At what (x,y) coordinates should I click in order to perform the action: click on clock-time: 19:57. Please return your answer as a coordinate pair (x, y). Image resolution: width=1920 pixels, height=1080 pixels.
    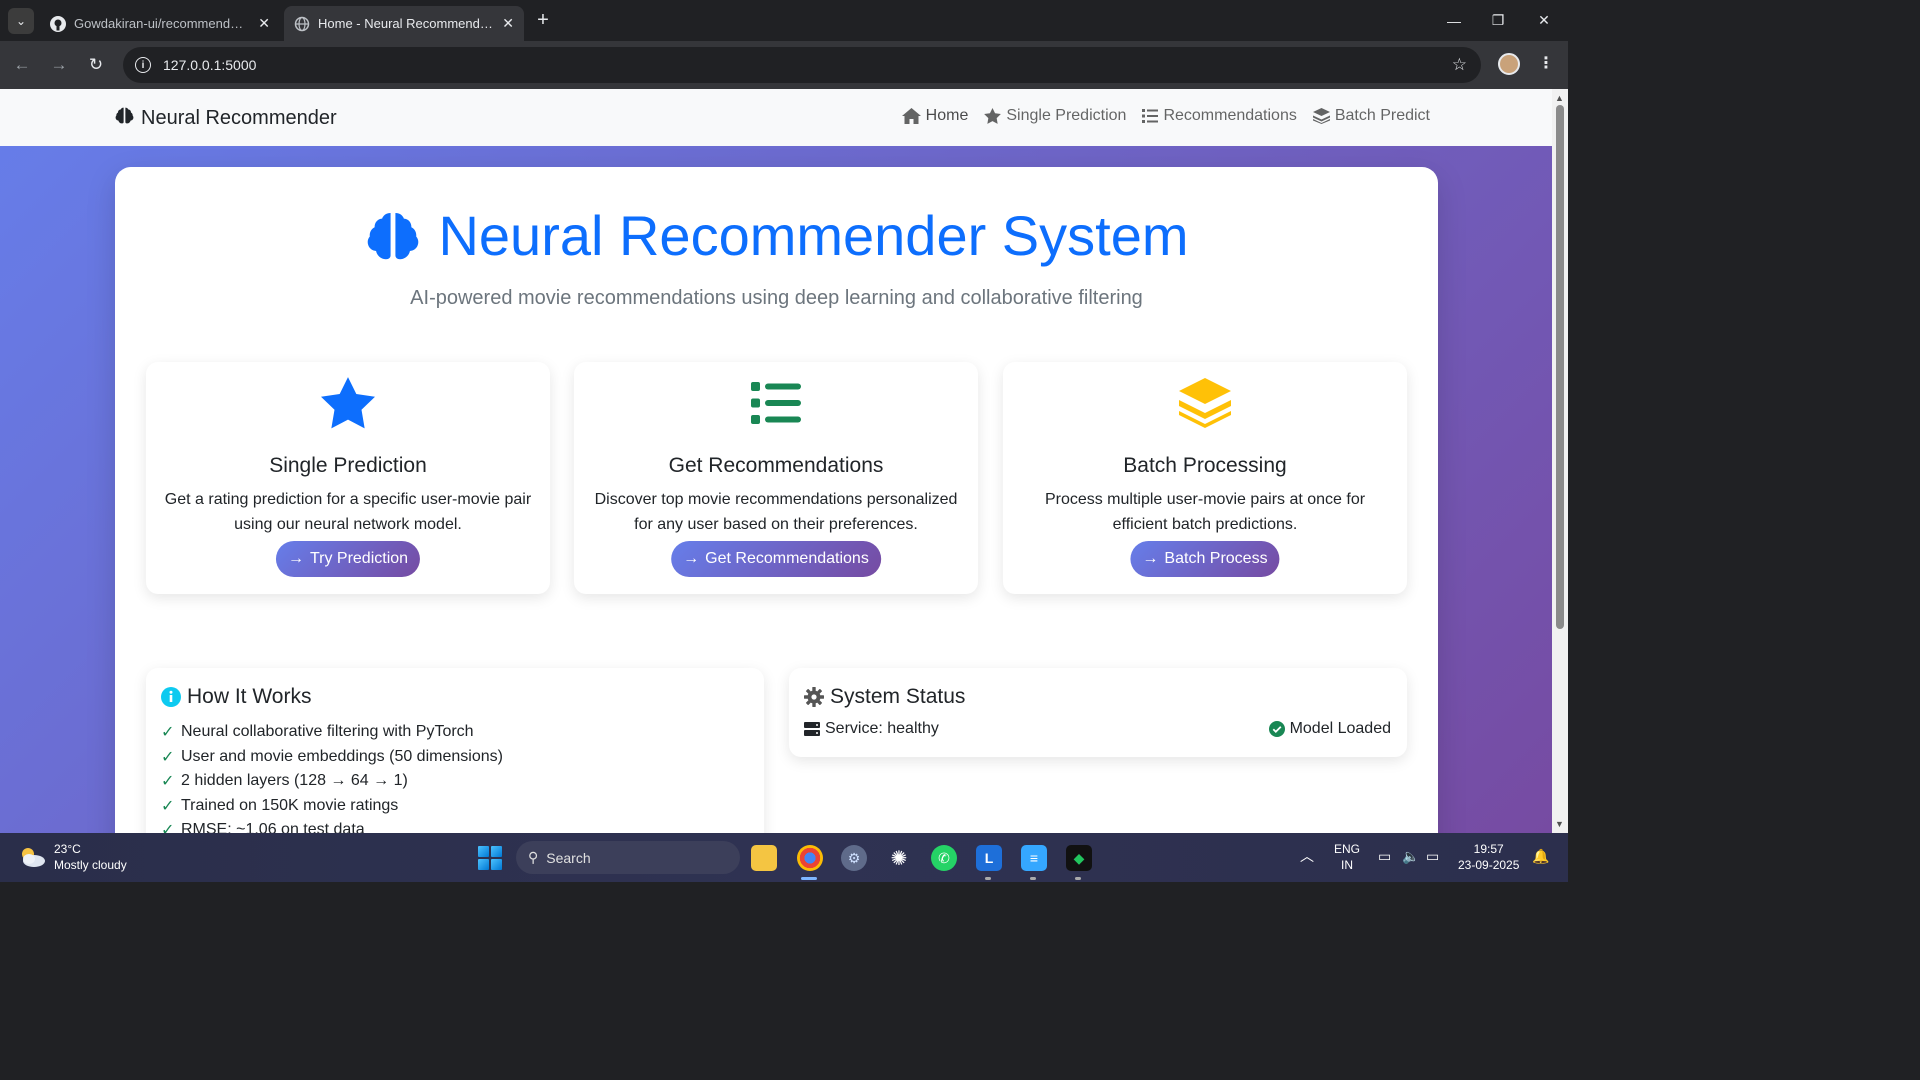
    Looking at the image, I should click on (1488, 849).